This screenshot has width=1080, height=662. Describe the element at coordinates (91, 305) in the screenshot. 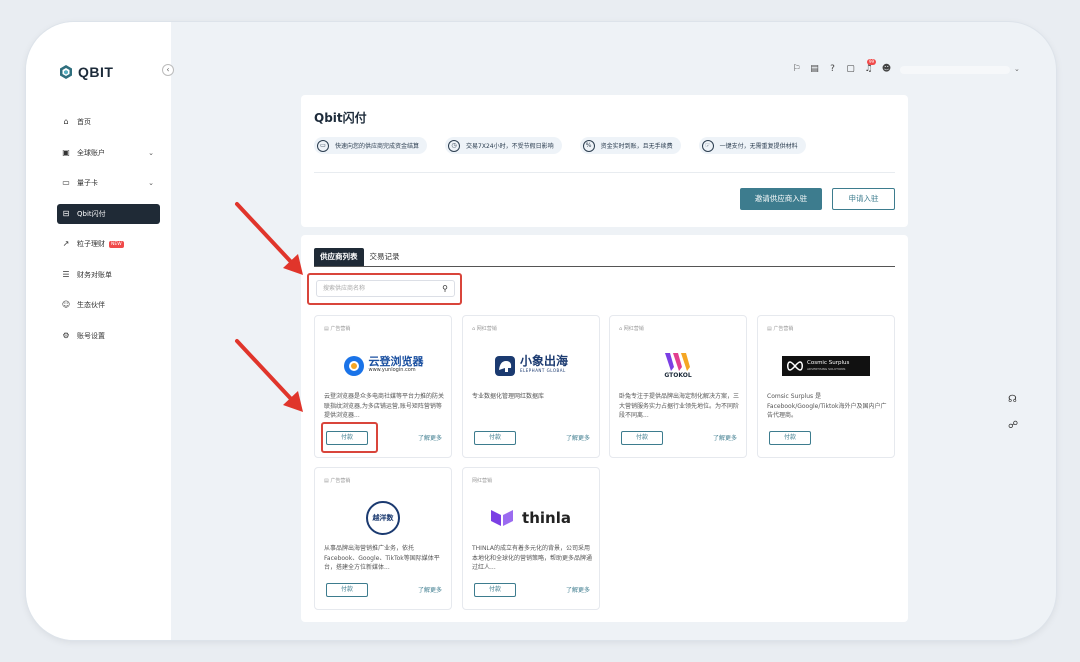

I see `sidebar-item-label: 生态伙伴` at that location.